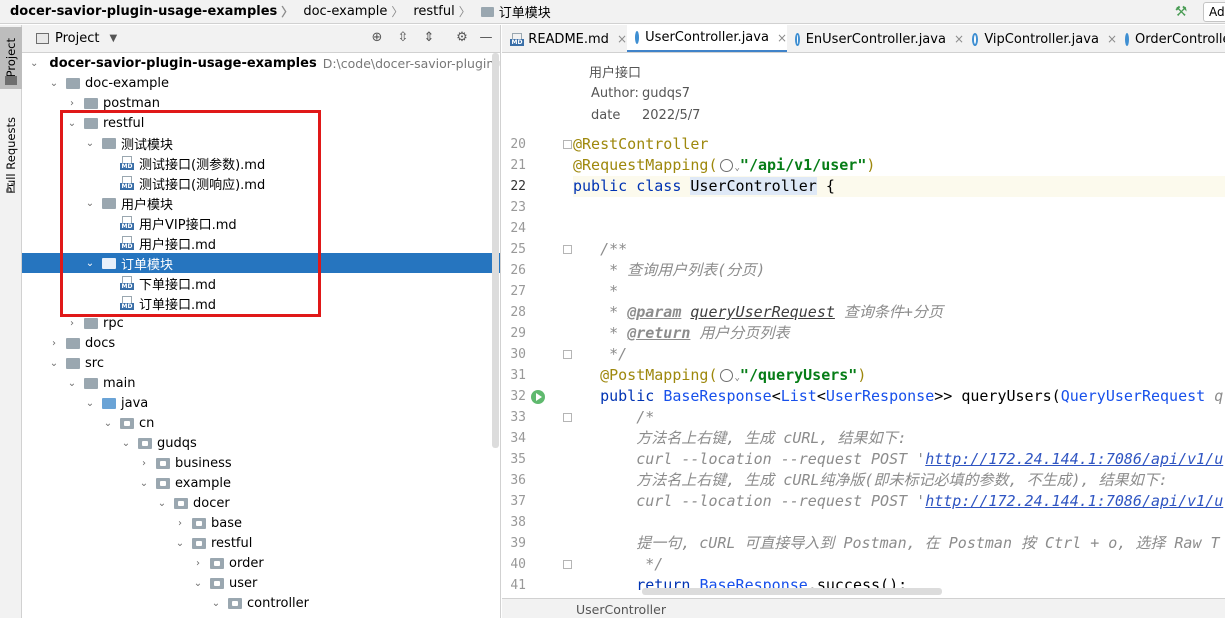 Image resolution: width=1225 pixels, height=618 pixels. I want to click on expand-all-icon: ⇳, so click(403, 38).